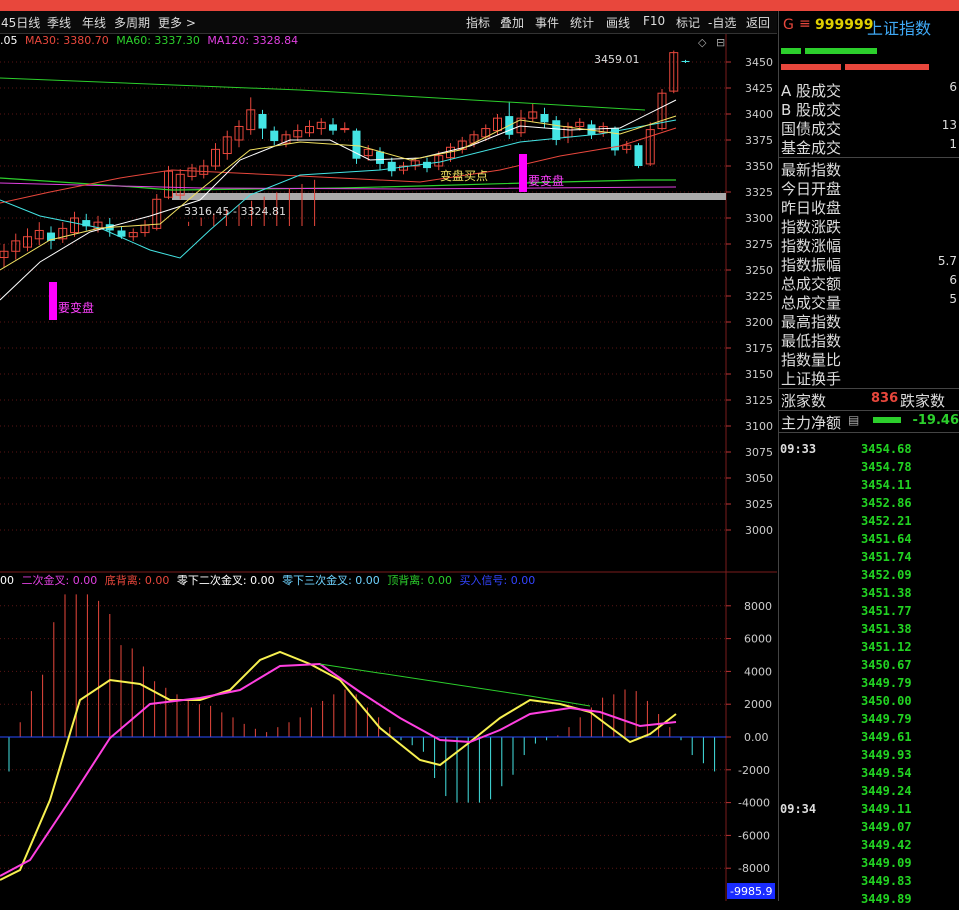 Image resolution: width=959 pixels, height=910 pixels. I want to click on toolbar-back: 返回, so click(758, 22).